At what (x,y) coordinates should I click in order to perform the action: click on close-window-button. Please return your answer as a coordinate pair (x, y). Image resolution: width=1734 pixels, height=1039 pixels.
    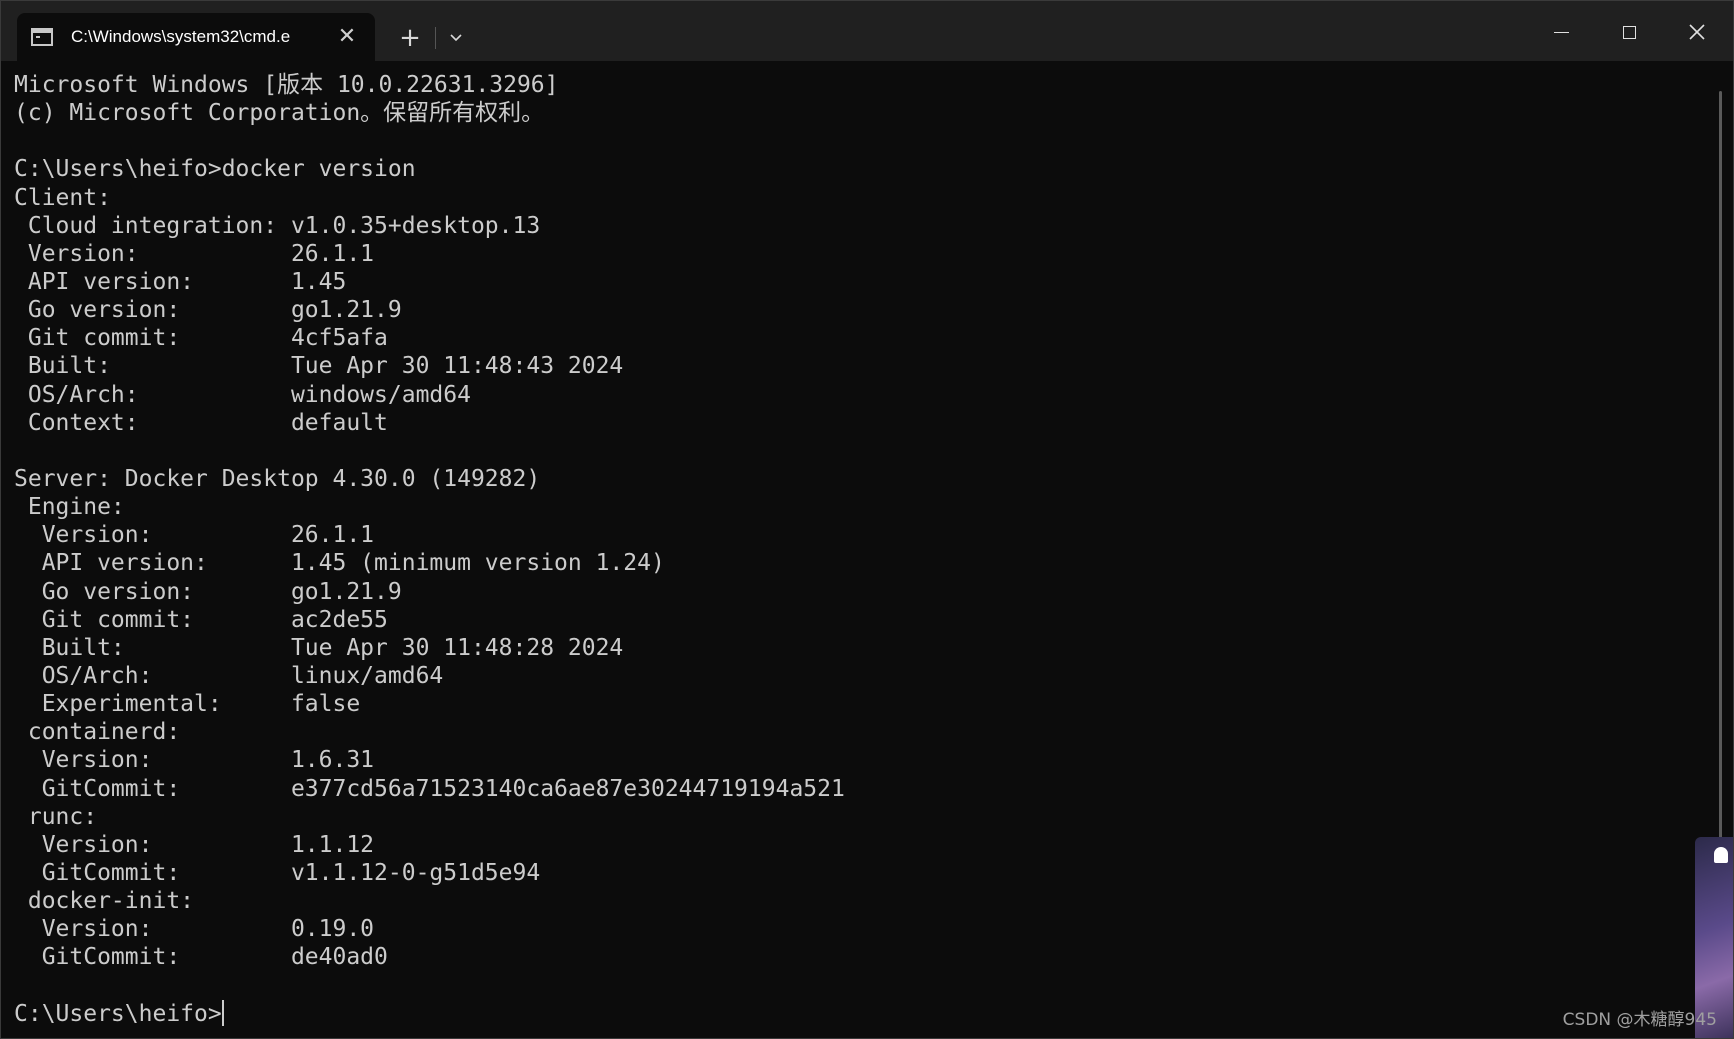
    Looking at the image, I should click on (1697, 31).